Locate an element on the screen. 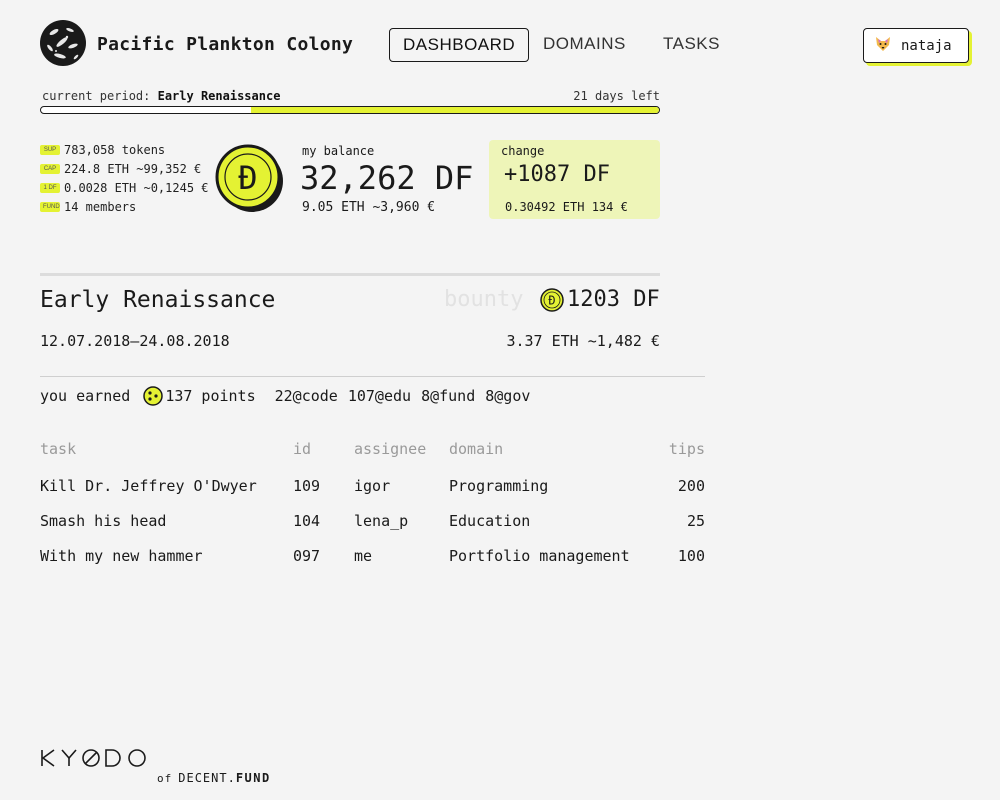 The height and width of the screenshot is (800, 1000). decent-fund-credit: of DECENT.FUND is located at coordinates (214, 778).